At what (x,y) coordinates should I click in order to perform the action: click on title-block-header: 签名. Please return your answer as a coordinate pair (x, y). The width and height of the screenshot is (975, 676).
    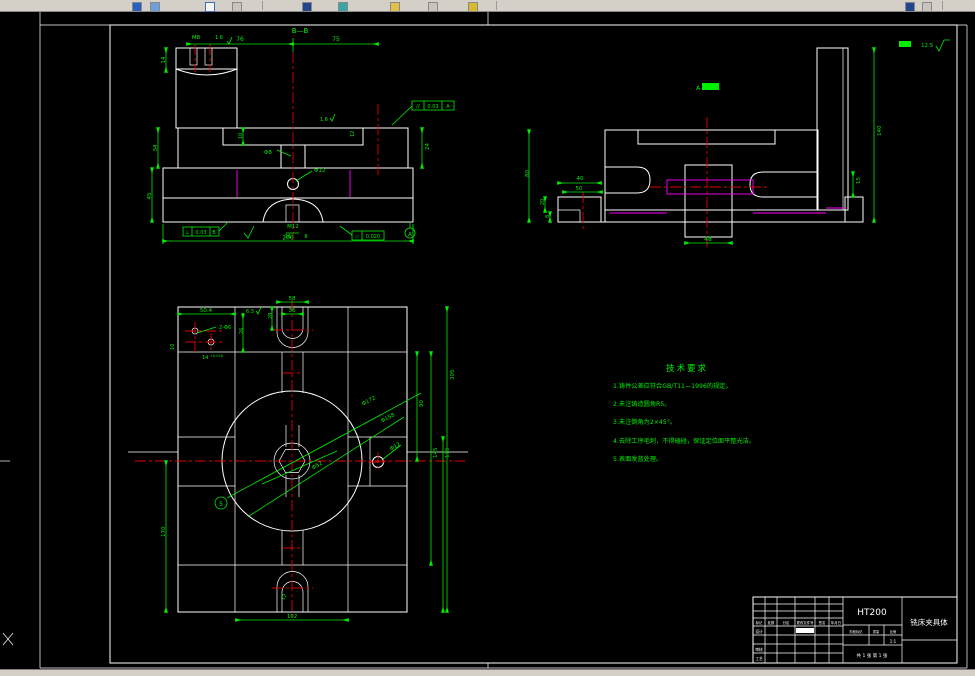
    Looking at the image, I should click on (822, 622).